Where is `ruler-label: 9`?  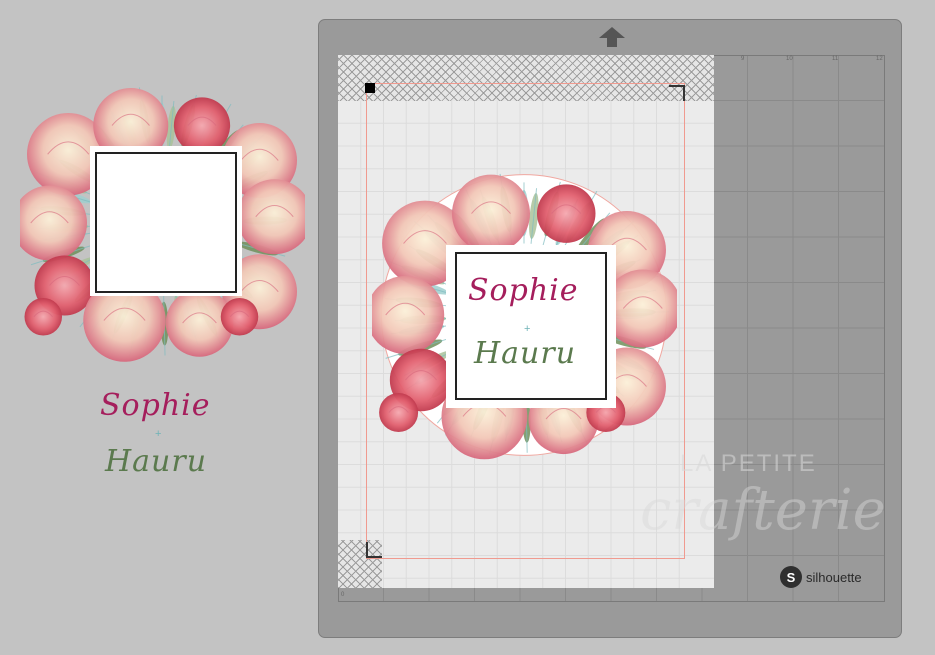
ruler-label: 9 is located at coordinates (743, 59).